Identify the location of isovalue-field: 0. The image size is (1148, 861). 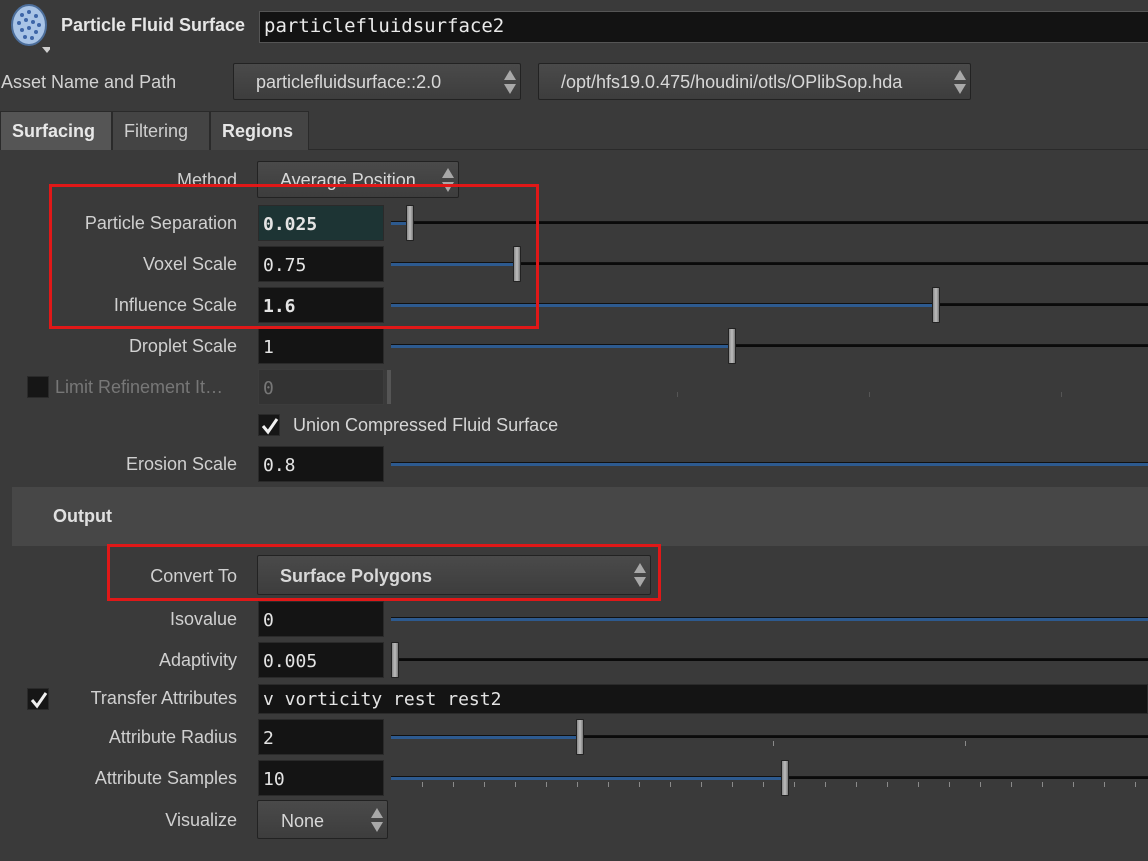
(321, 619).